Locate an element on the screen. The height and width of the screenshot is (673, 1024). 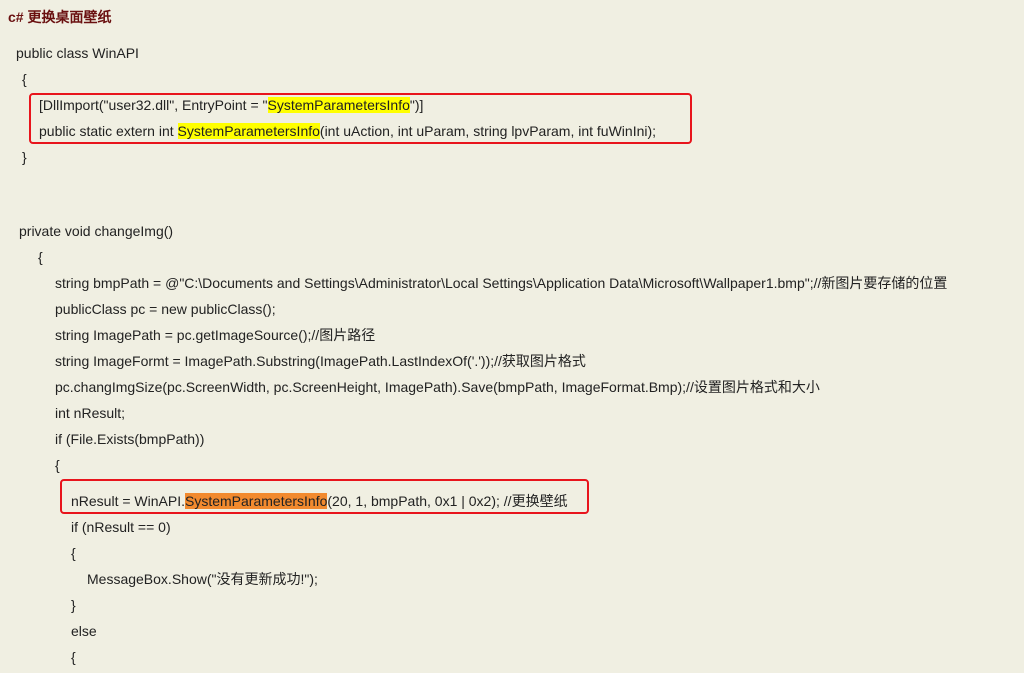
code-line-if-exists: if (File.Exists(bmpPath)) is located at coordinates (130, 439).